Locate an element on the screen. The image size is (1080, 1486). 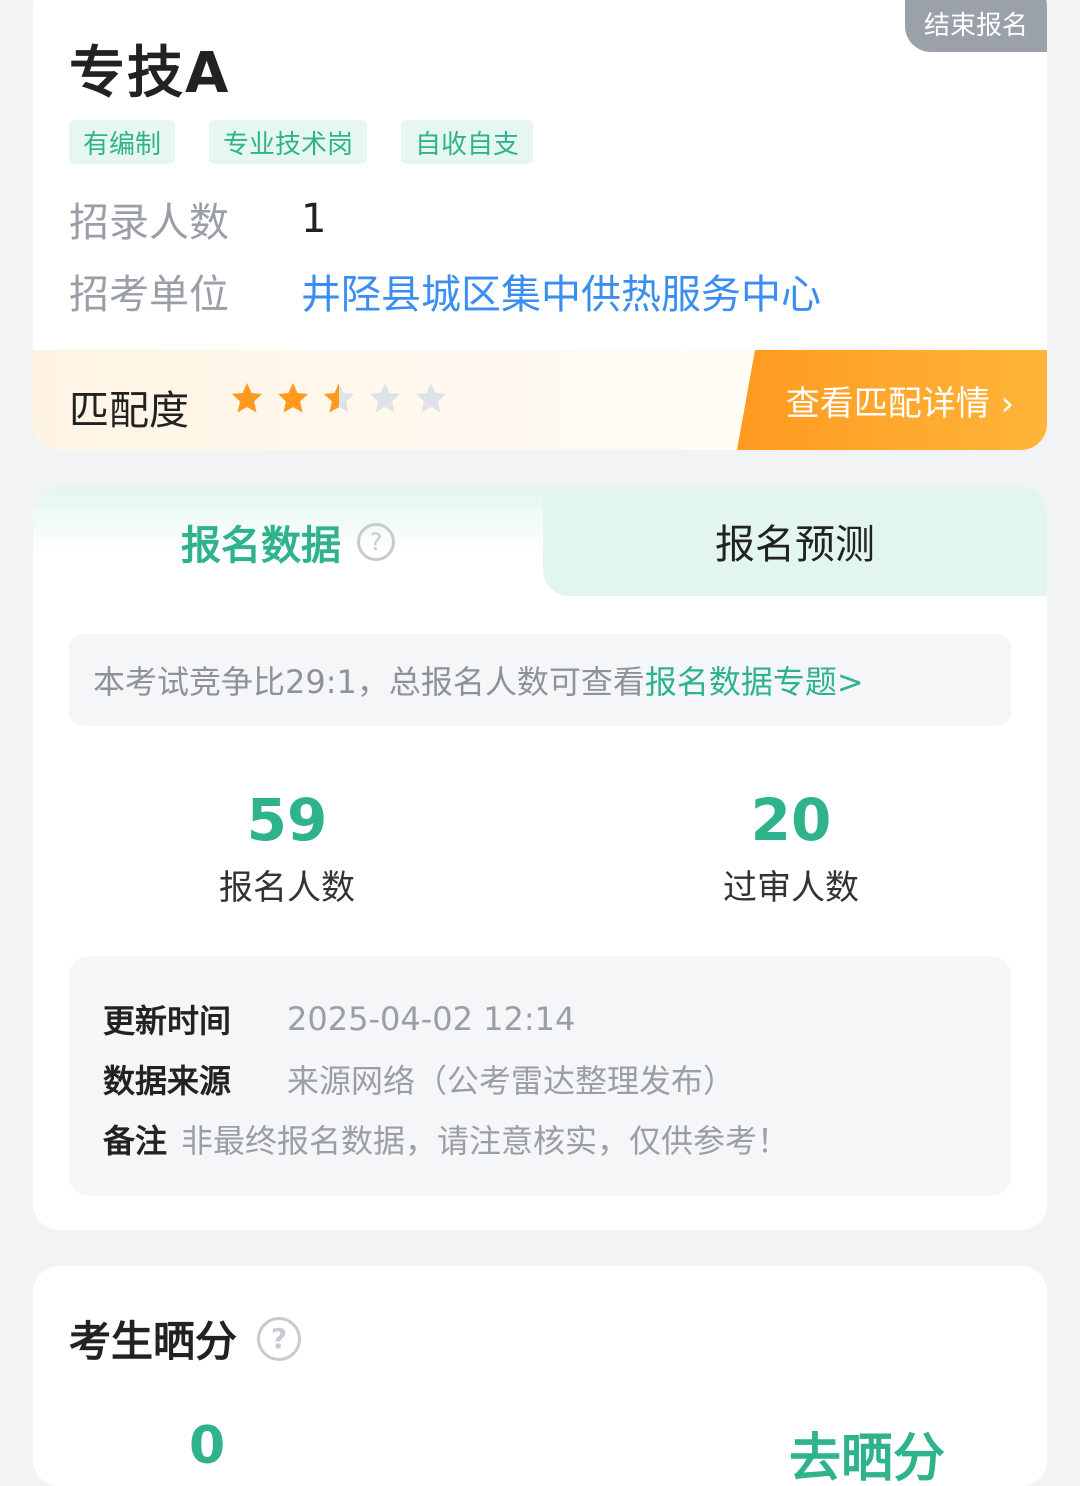
remark-label: 备注 is located at coordinates (135, 1141).